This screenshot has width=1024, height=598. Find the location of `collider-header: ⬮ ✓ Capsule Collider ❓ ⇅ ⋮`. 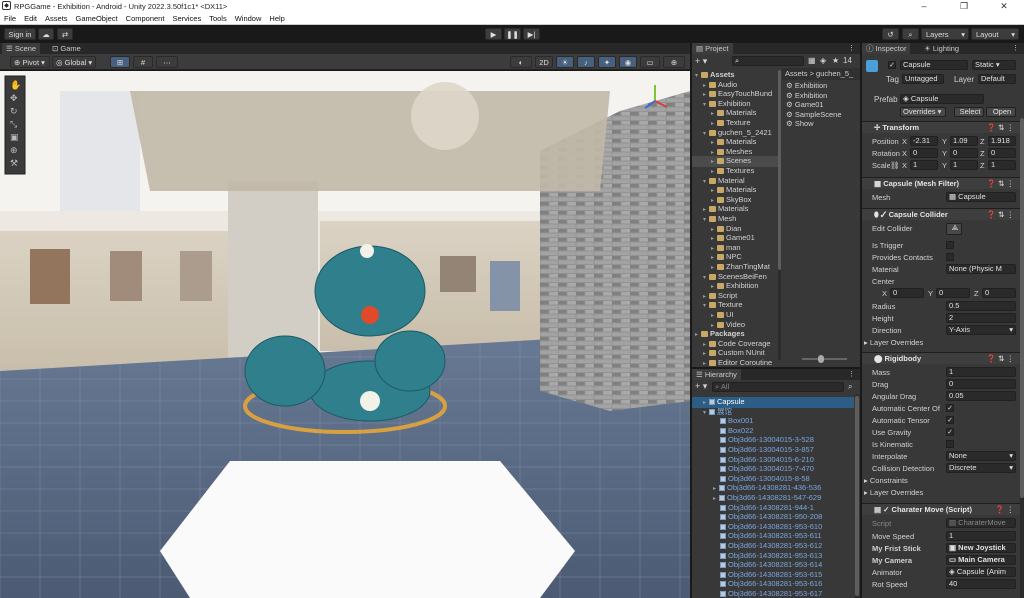

collider-header: ⬮ ✓ Capsule Collider ❓ ⇅ ⋮ is located at coordinates (941, 214).